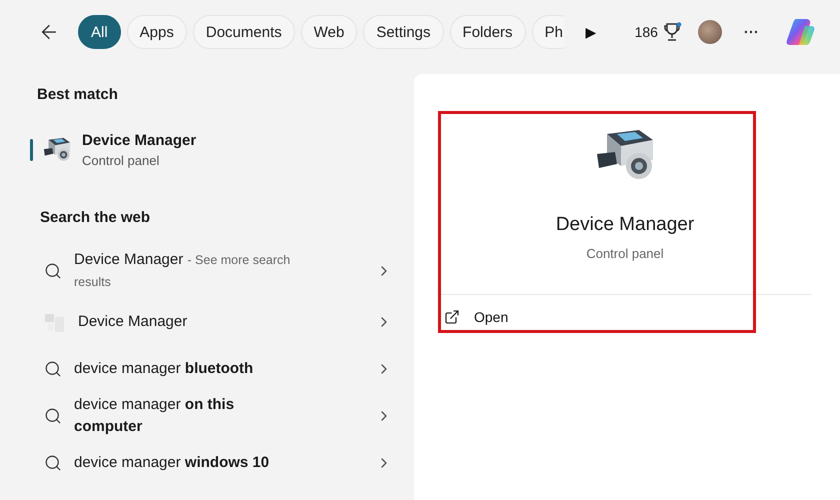  Describe the element at coordinates (710, 32) in the screenshot. I see `avatar-icon` at that location.